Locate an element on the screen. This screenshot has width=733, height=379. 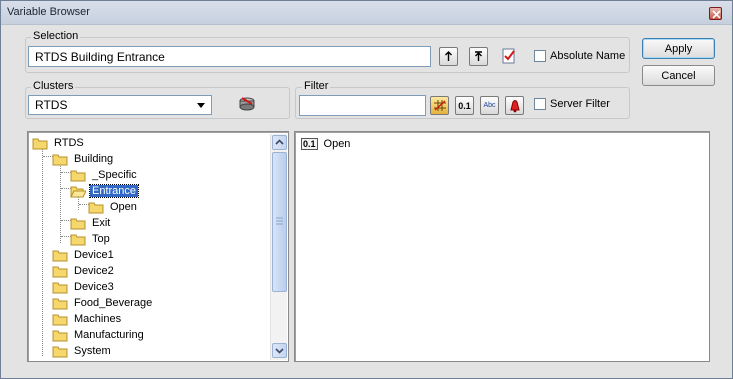
tree-item-label: Device3 is located at coordinates (94, 287).